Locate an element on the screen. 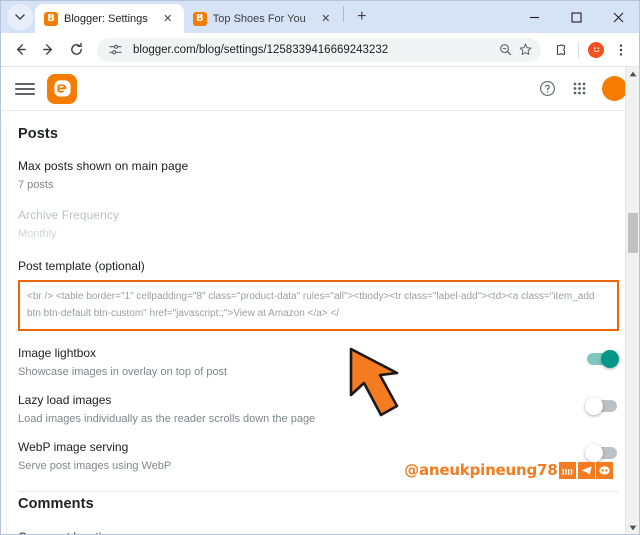 This screenshot has width=640, height=535. setting-archive-frequency: Archive Frequency Monthly is located at coordinates (318, 224).